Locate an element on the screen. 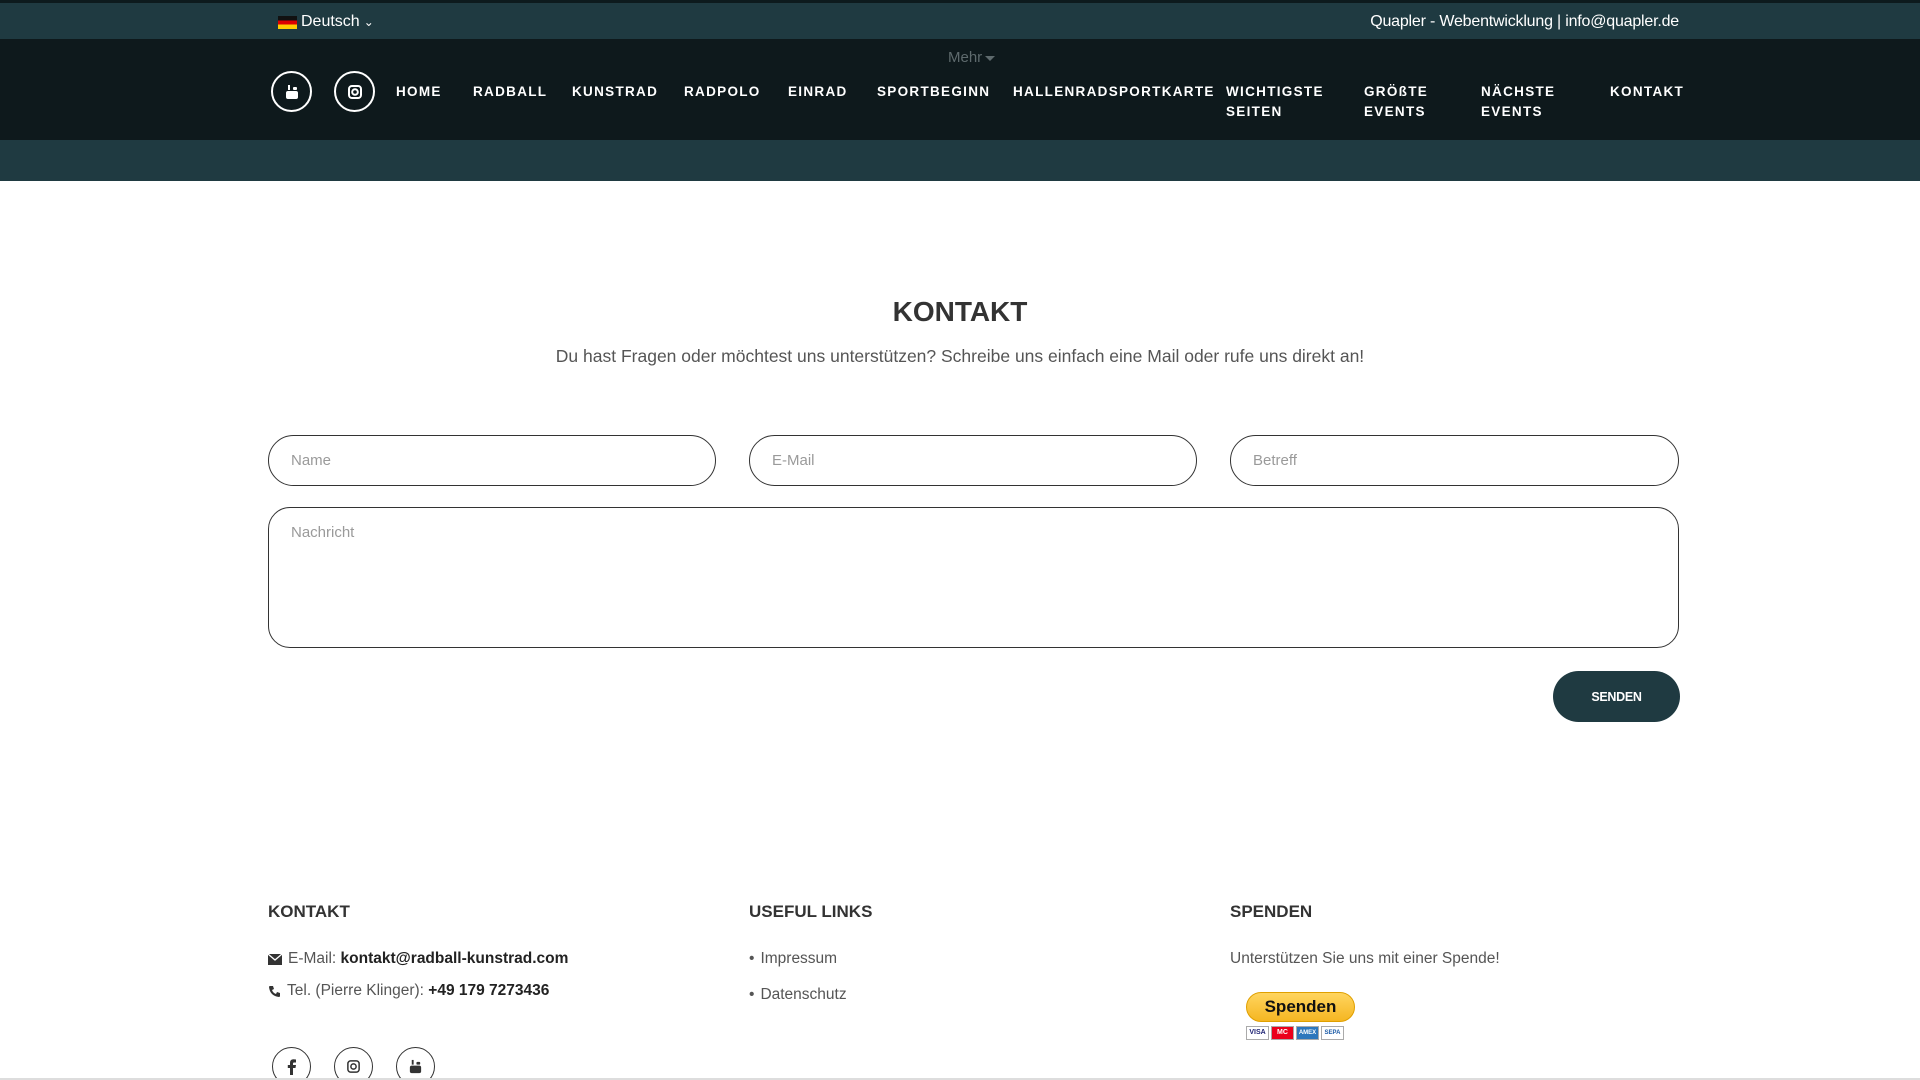  nav-item-naechste-events: NÄCHSTE EVENTS is located at coordinates (1526, 102).